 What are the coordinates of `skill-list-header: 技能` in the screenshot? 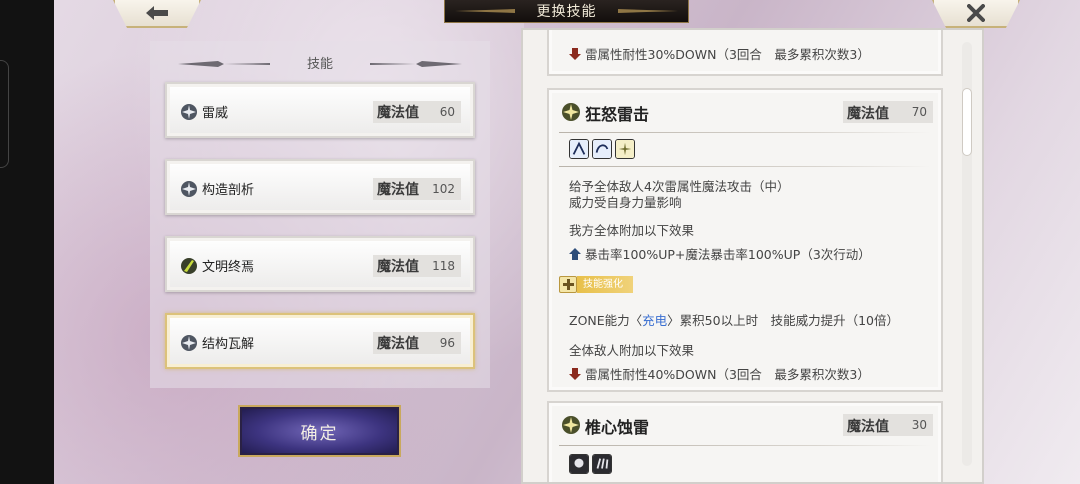 It's located at (320, 62).